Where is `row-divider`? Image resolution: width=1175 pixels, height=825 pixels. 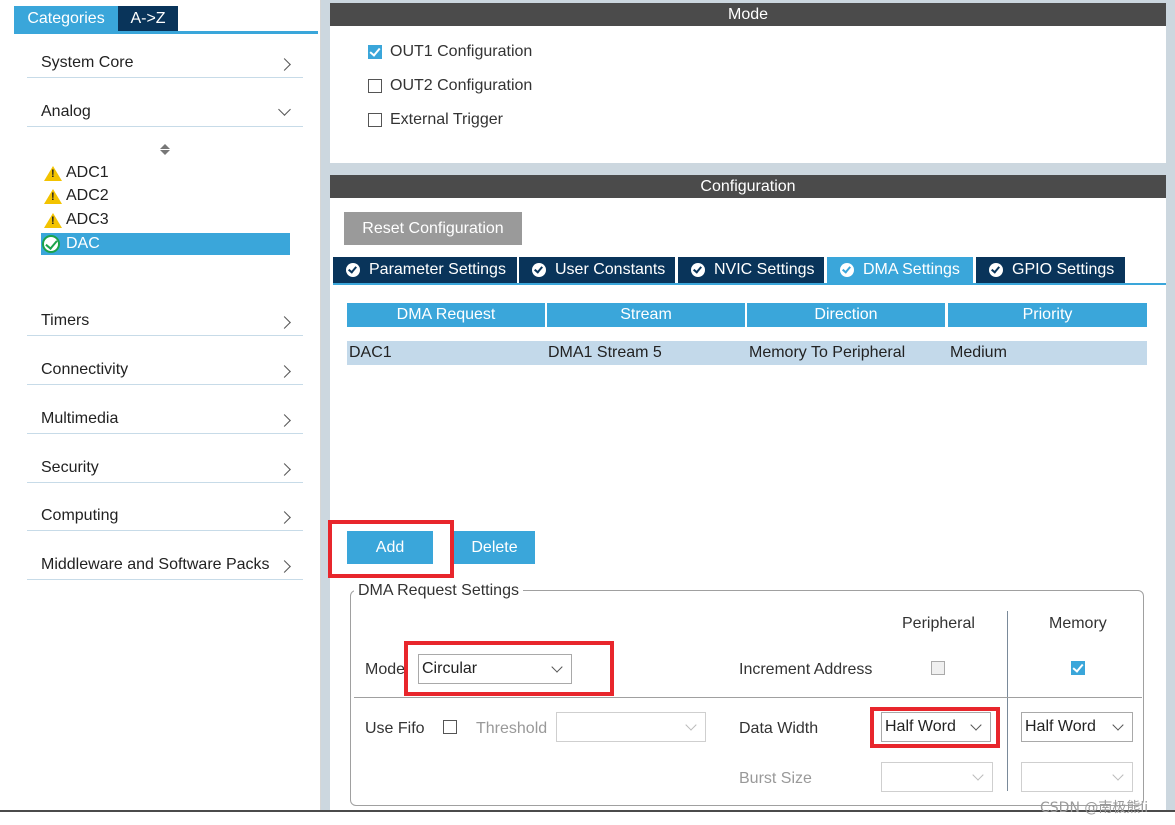
row-divider is located at coordinates (748, 697).